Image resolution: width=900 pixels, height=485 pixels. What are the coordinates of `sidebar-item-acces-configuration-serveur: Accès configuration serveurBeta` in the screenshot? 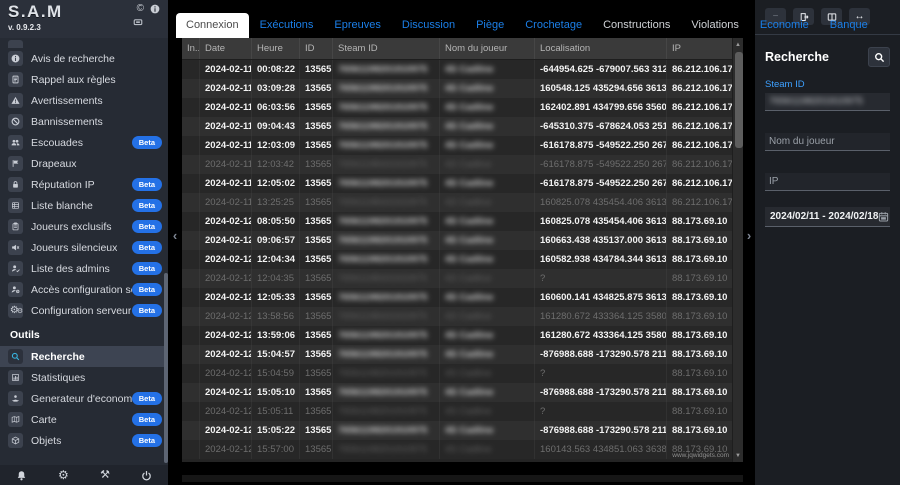 It's located at (84, 289).